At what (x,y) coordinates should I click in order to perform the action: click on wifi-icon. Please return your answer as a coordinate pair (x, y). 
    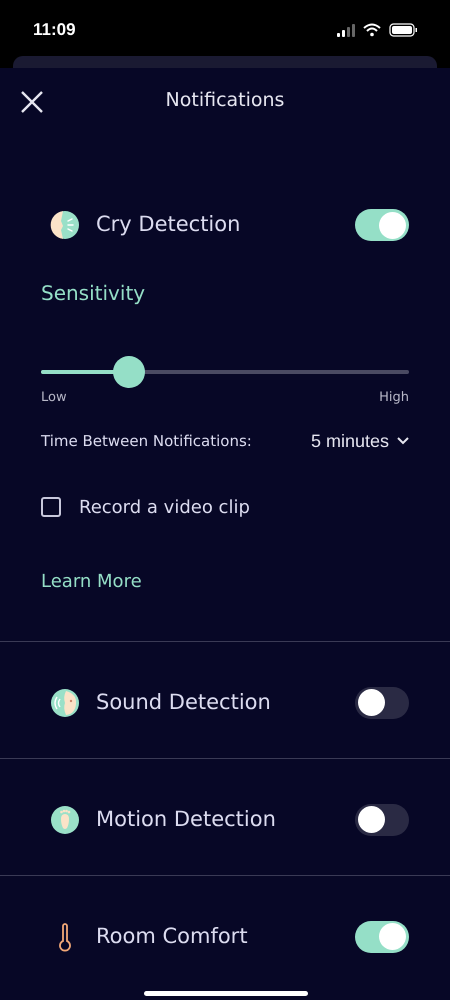
    Looking at the image, I should click on (372, 30).